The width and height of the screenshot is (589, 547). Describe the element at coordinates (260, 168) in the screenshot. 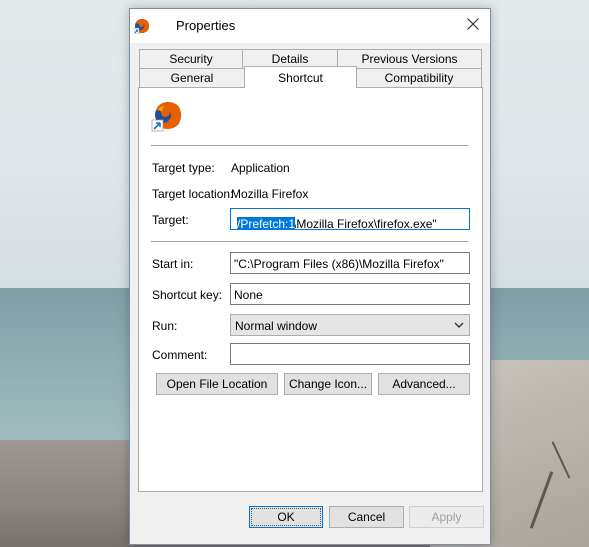

I see `target-type-value: Application` at that location.